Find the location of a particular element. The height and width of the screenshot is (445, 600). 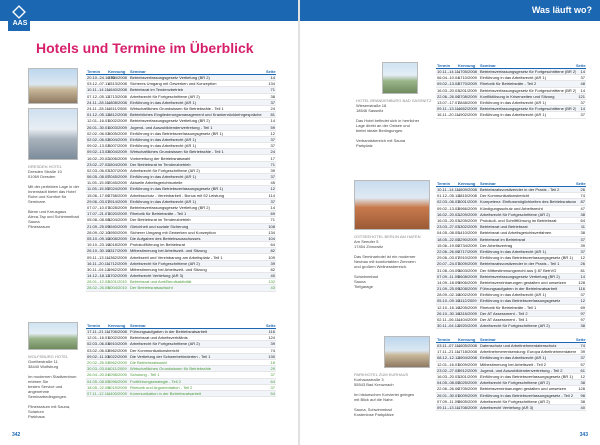

table-cell: 11.05.-15.05. is located at coordinates (99, 183).